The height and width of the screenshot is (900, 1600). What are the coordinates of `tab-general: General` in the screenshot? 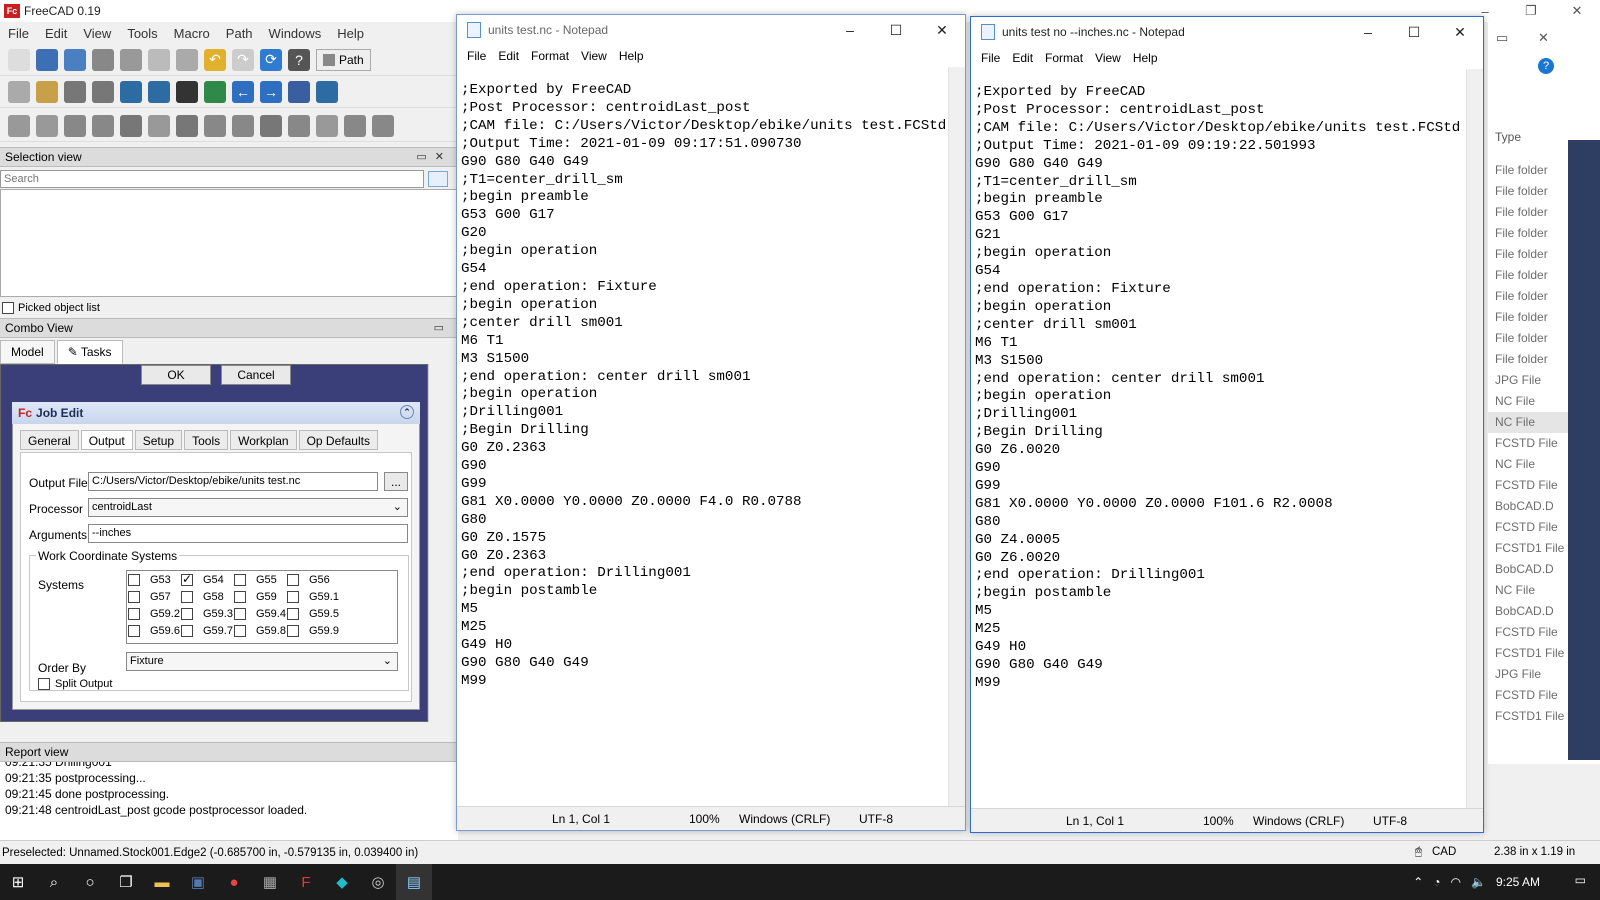 It's located at (49, 440).